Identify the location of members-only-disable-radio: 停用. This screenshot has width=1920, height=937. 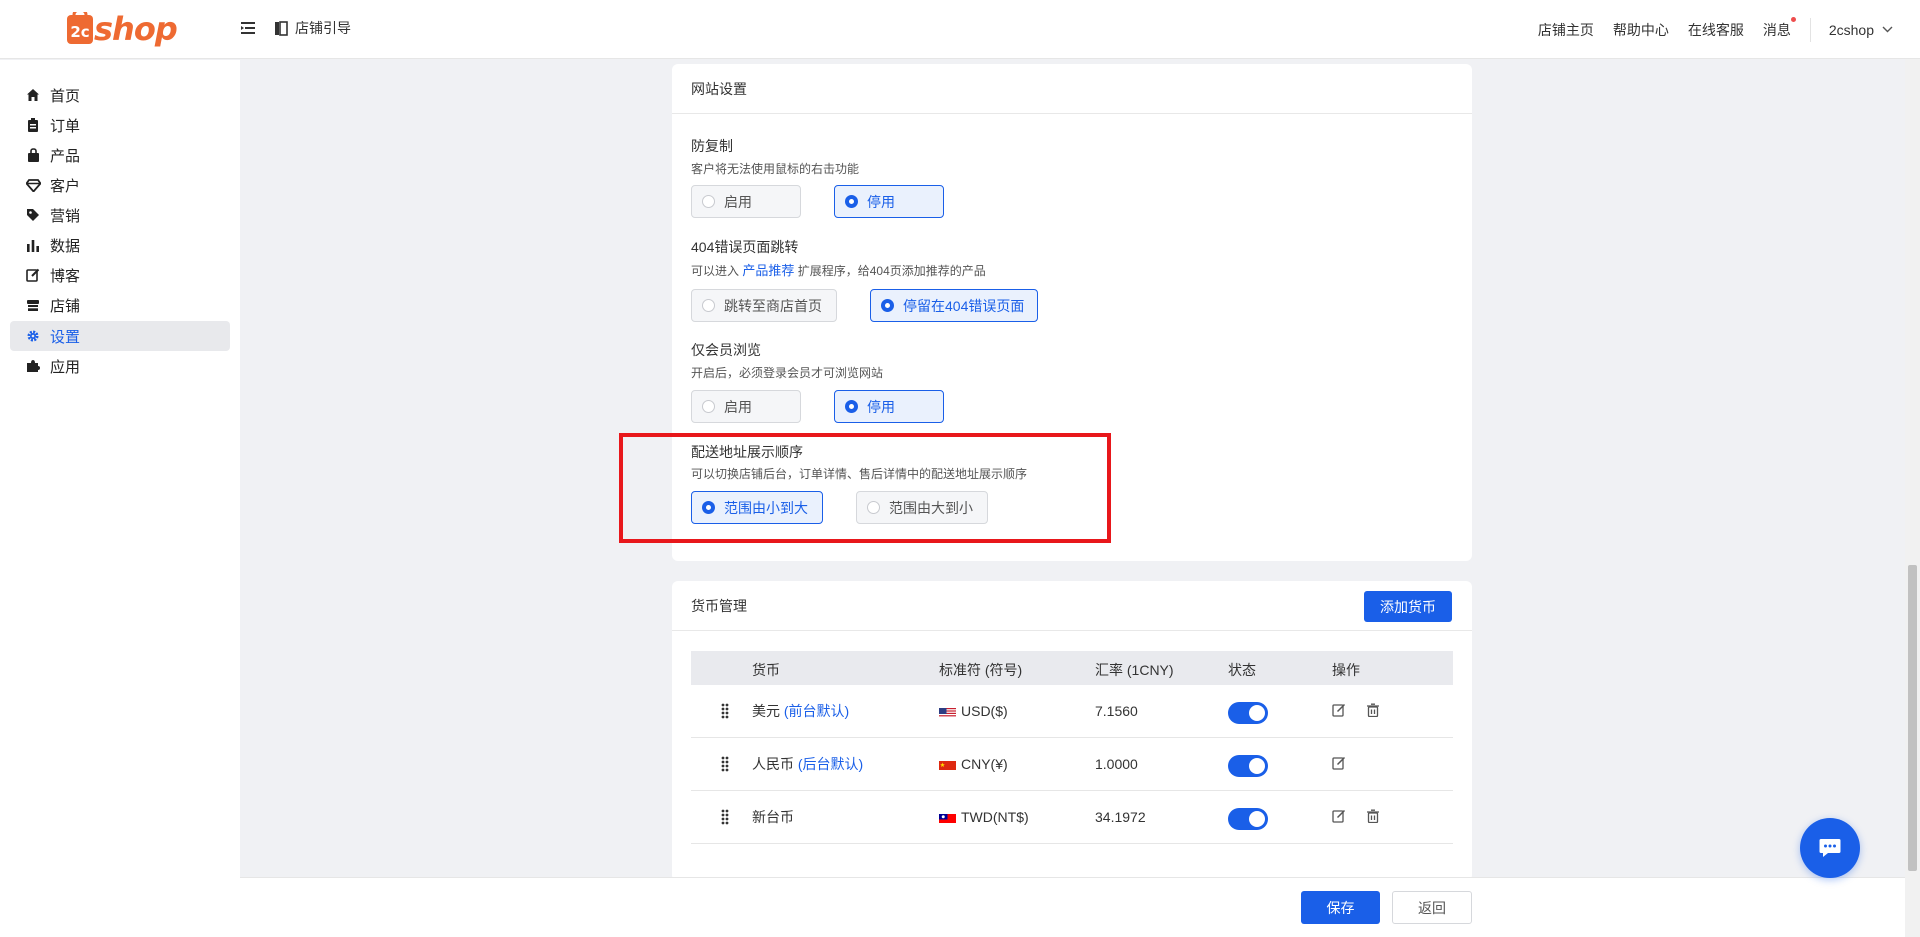
(889, 406).